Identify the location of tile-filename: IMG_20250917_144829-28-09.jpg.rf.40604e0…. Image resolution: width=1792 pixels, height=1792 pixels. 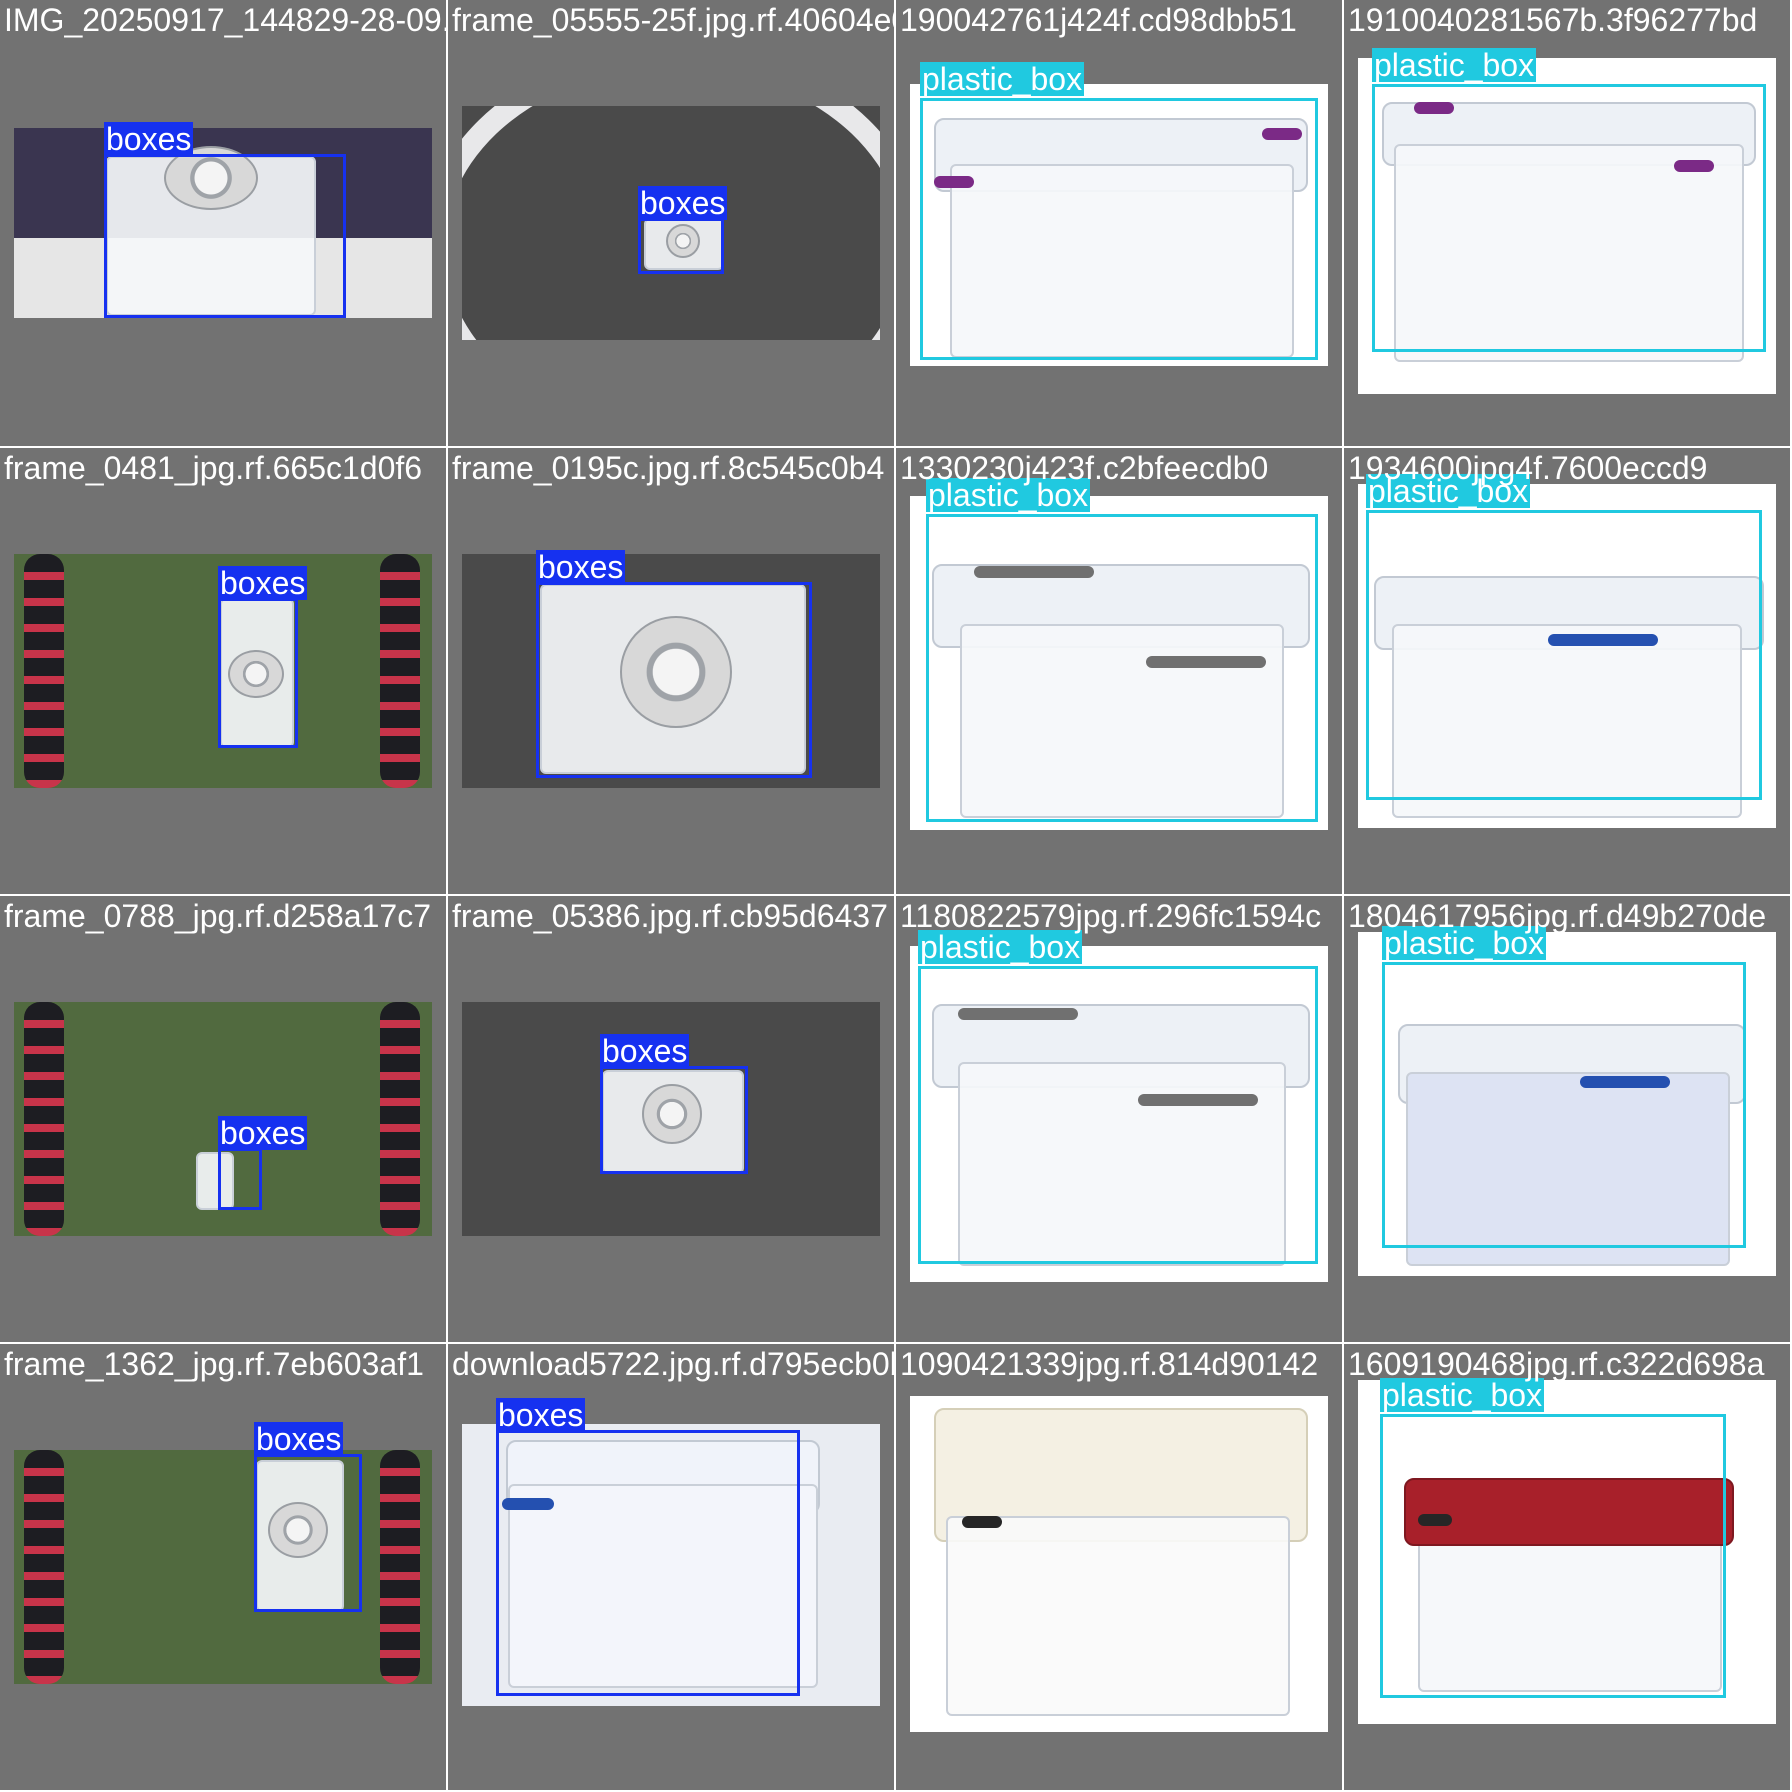
(225, 20).